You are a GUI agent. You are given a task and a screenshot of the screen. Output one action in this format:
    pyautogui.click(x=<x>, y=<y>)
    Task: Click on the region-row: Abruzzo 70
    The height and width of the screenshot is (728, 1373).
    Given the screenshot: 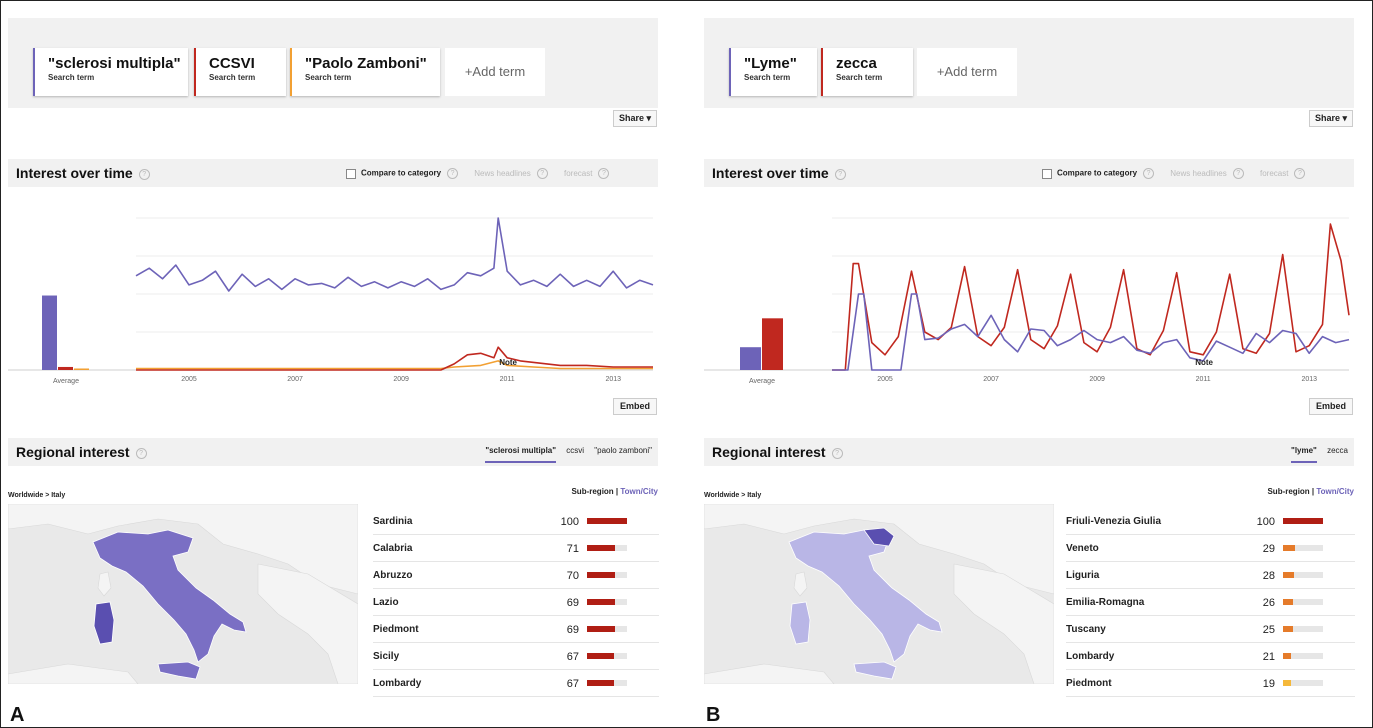 What is the action you would take?
    pyautogui.click(x=516, y=575)
    